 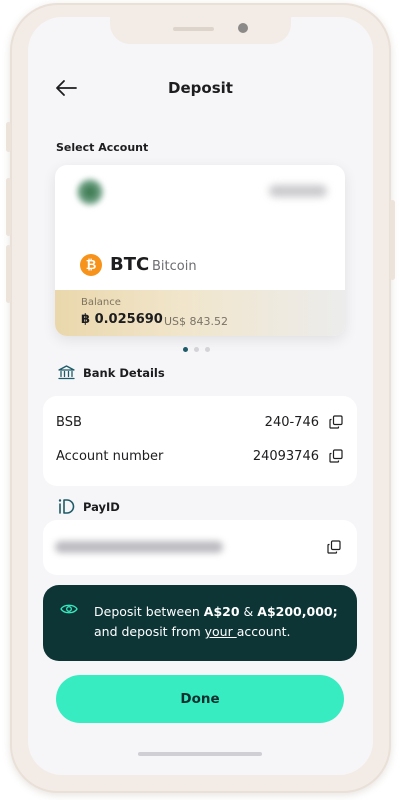 I want to click on bsb-label: BSB, so click(x=69, y=422).